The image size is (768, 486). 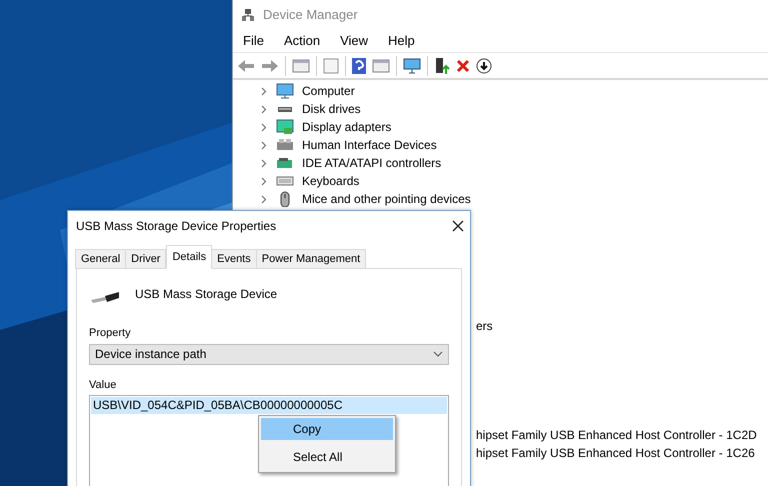 What do you see at coordinates (331, 181) in the screenshot?
I see `tree-item: Keyboards` at bounding box center [331, 181].